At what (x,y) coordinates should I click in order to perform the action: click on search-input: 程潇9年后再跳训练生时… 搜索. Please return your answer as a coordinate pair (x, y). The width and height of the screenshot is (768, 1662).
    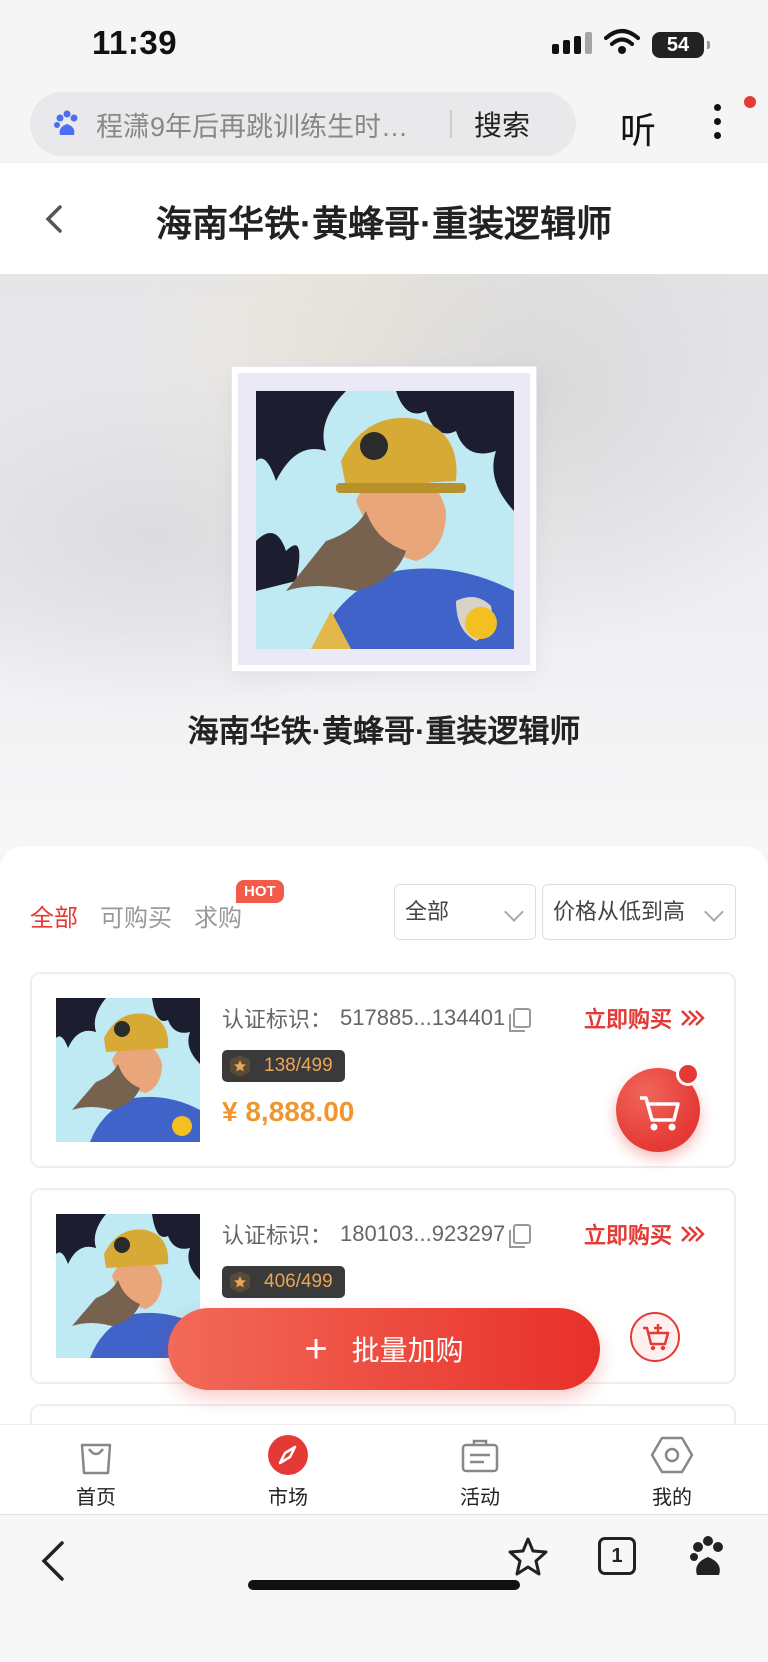
    Looking at the image, I should click on (303, 124).